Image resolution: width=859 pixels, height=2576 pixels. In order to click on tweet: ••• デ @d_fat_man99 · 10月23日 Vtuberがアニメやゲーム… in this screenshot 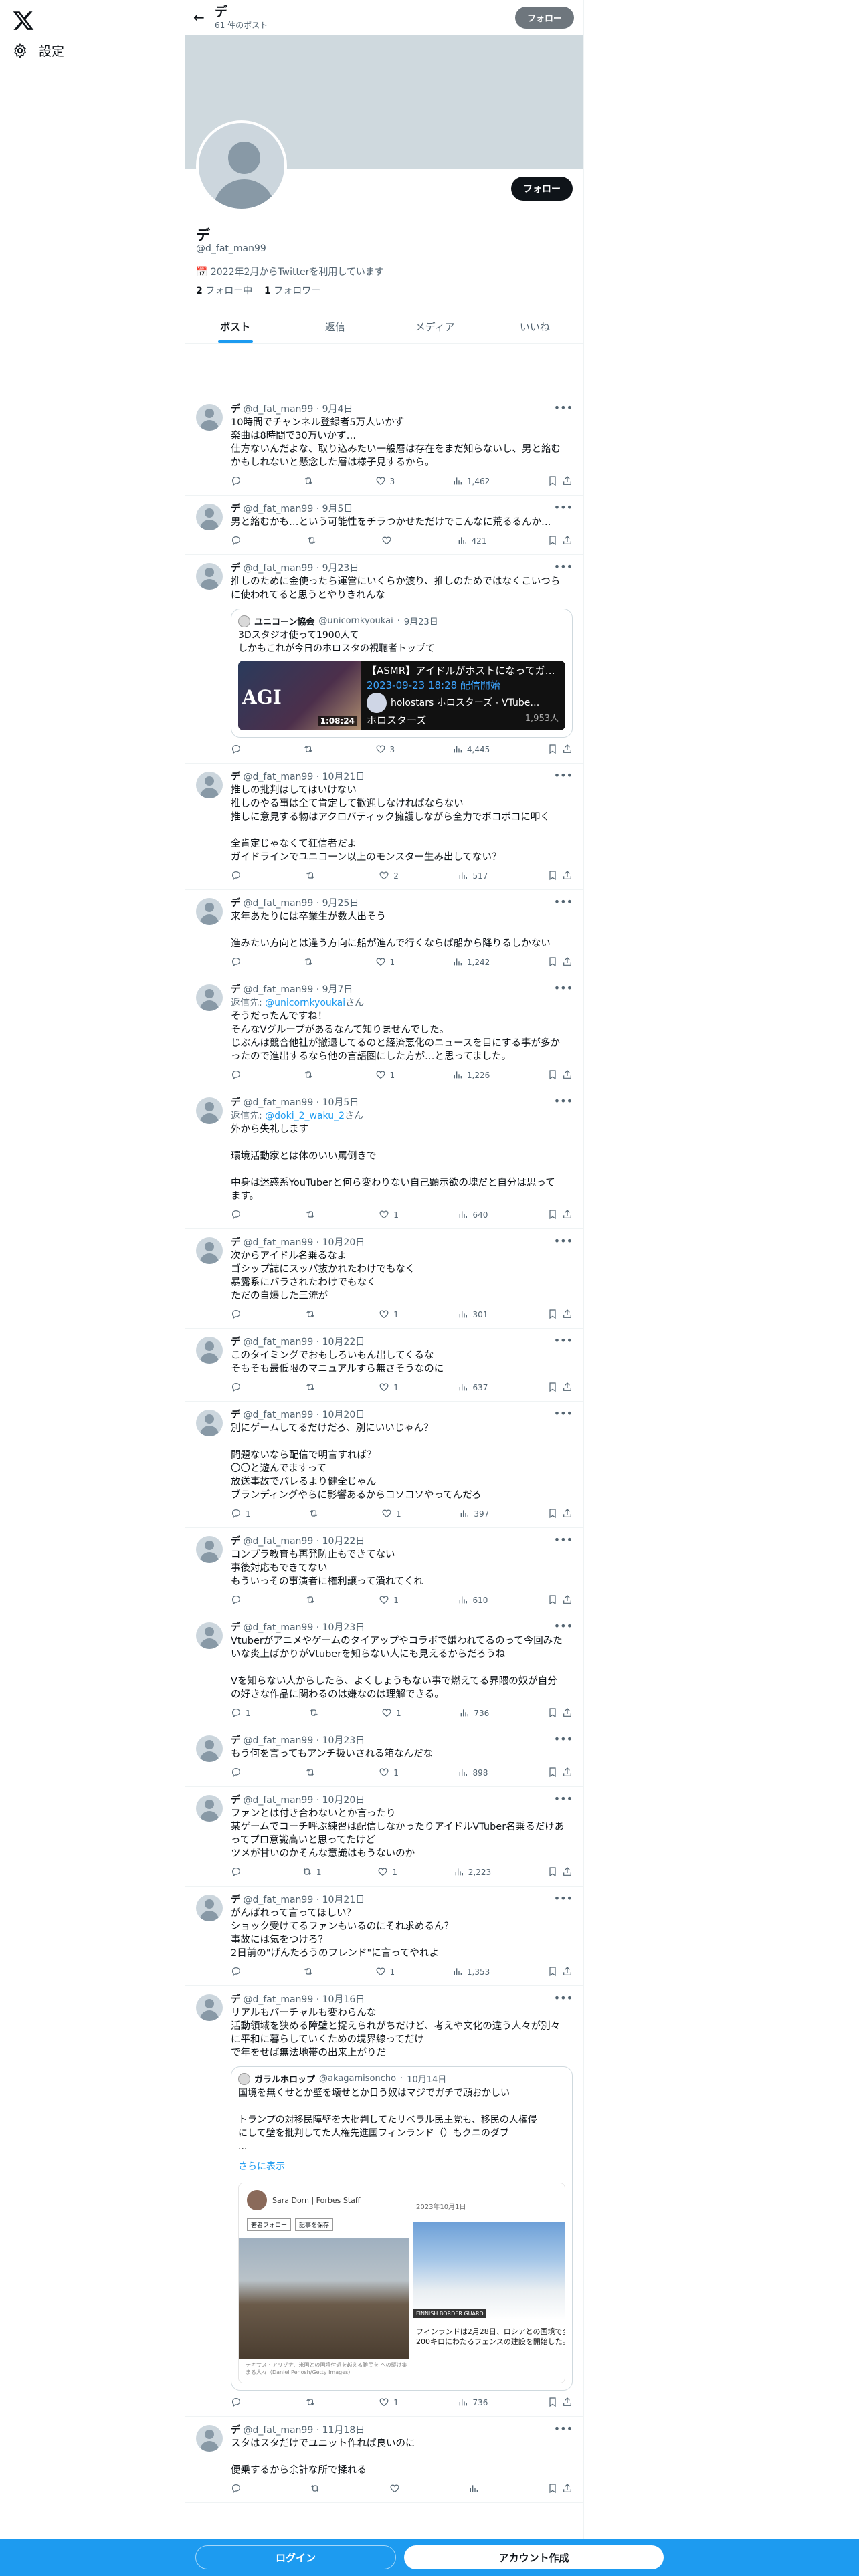, I will do `click(384, 1670)`.